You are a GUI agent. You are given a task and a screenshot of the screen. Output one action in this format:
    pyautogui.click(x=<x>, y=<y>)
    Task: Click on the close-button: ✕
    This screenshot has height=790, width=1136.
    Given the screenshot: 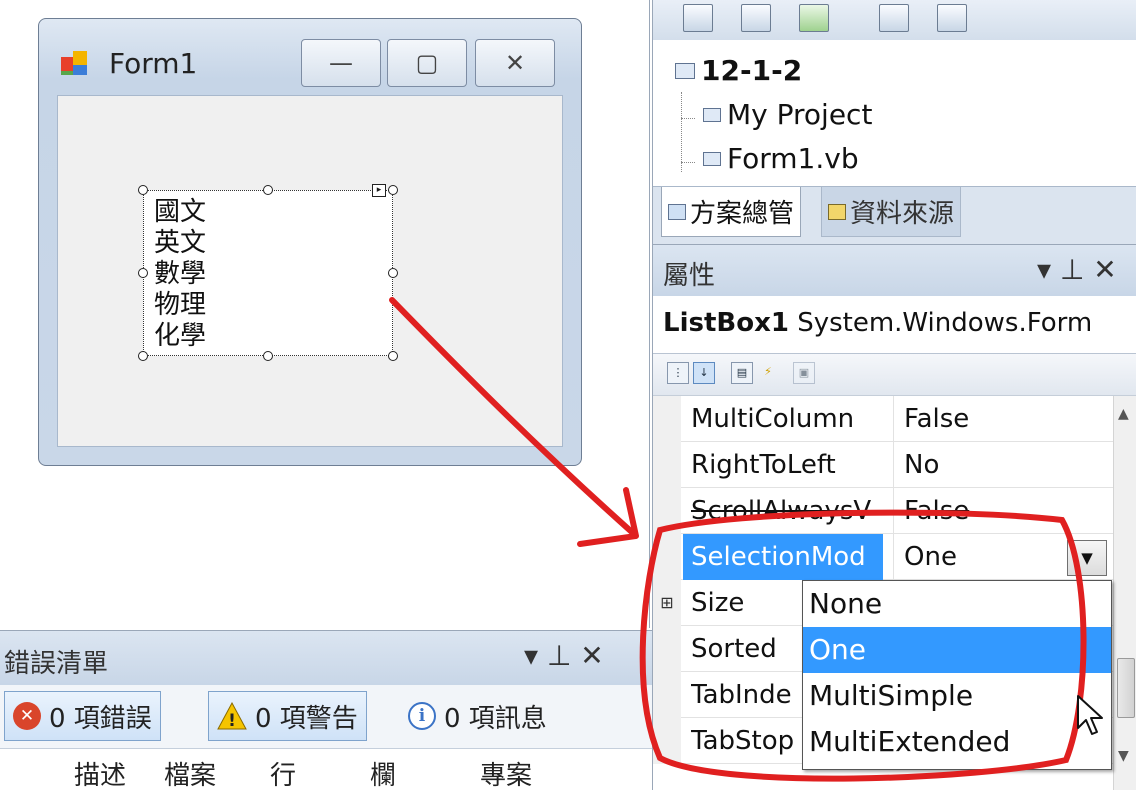 What is the action you would take?
    pyautogui.click(x=515, y=63)
    